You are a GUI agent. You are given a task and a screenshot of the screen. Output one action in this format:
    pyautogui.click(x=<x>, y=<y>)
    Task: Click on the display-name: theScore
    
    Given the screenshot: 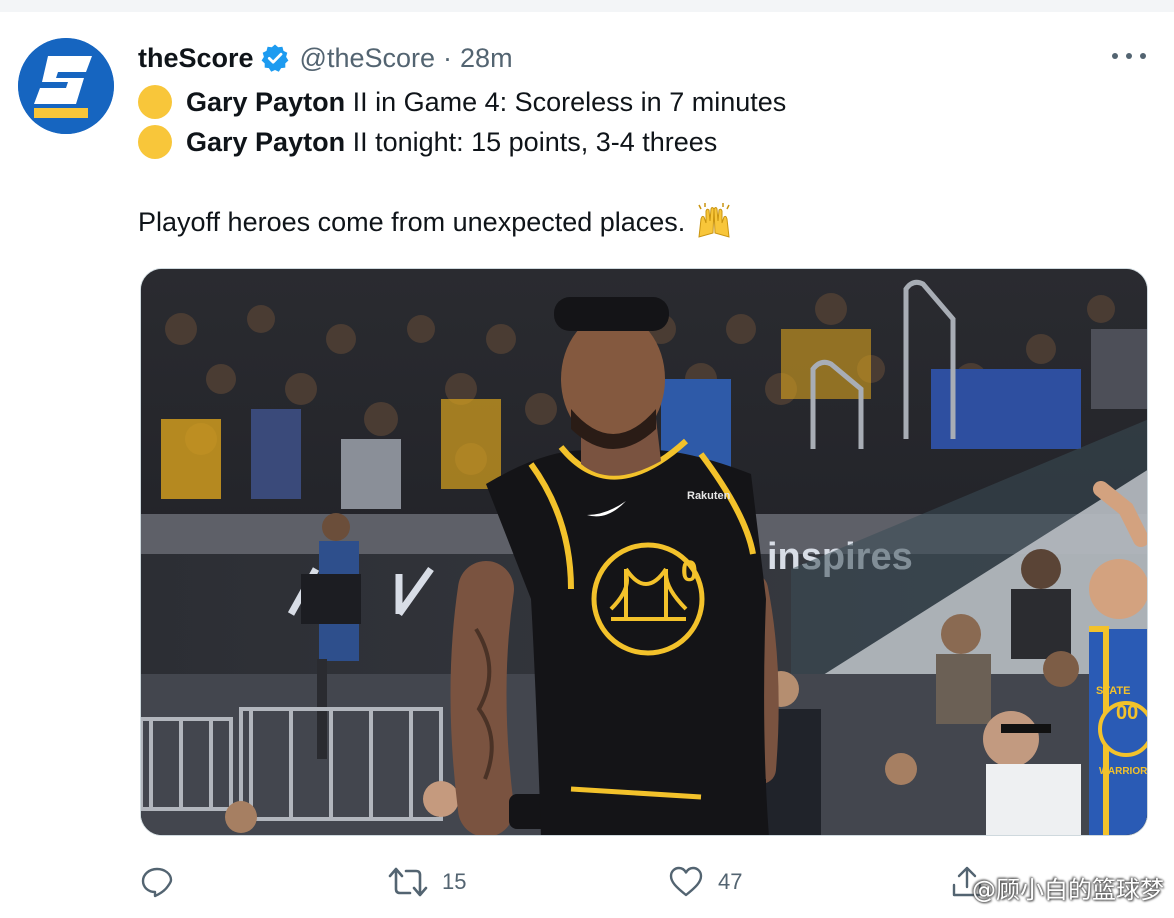 What is the action you would take?
    pyautogui.click(x=196, y=58)
    